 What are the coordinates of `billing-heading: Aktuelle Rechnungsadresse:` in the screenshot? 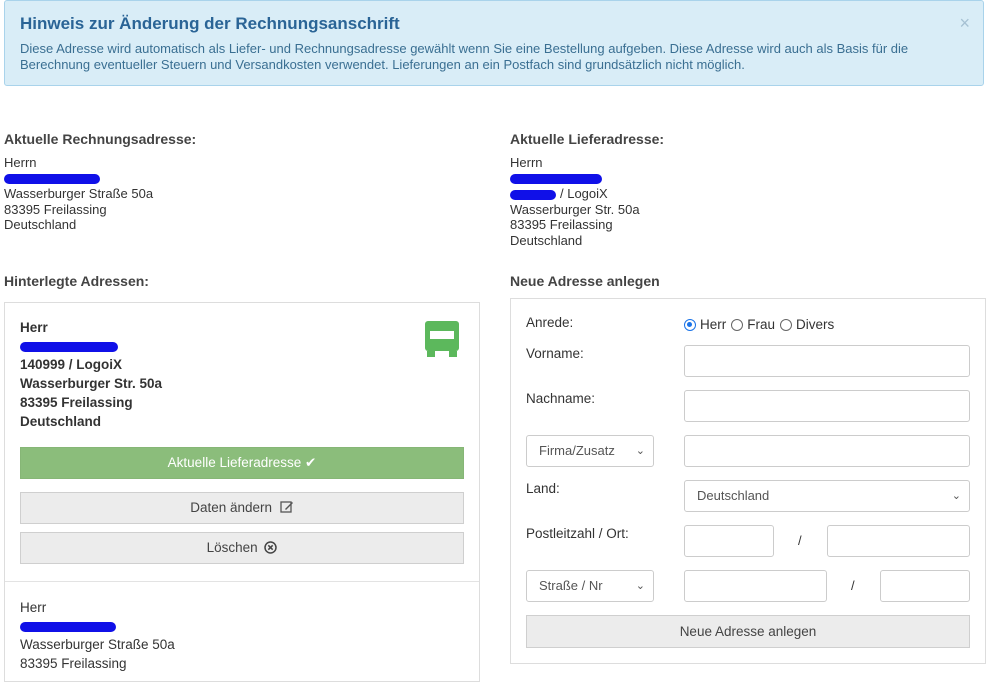 It's located at (100, 139).